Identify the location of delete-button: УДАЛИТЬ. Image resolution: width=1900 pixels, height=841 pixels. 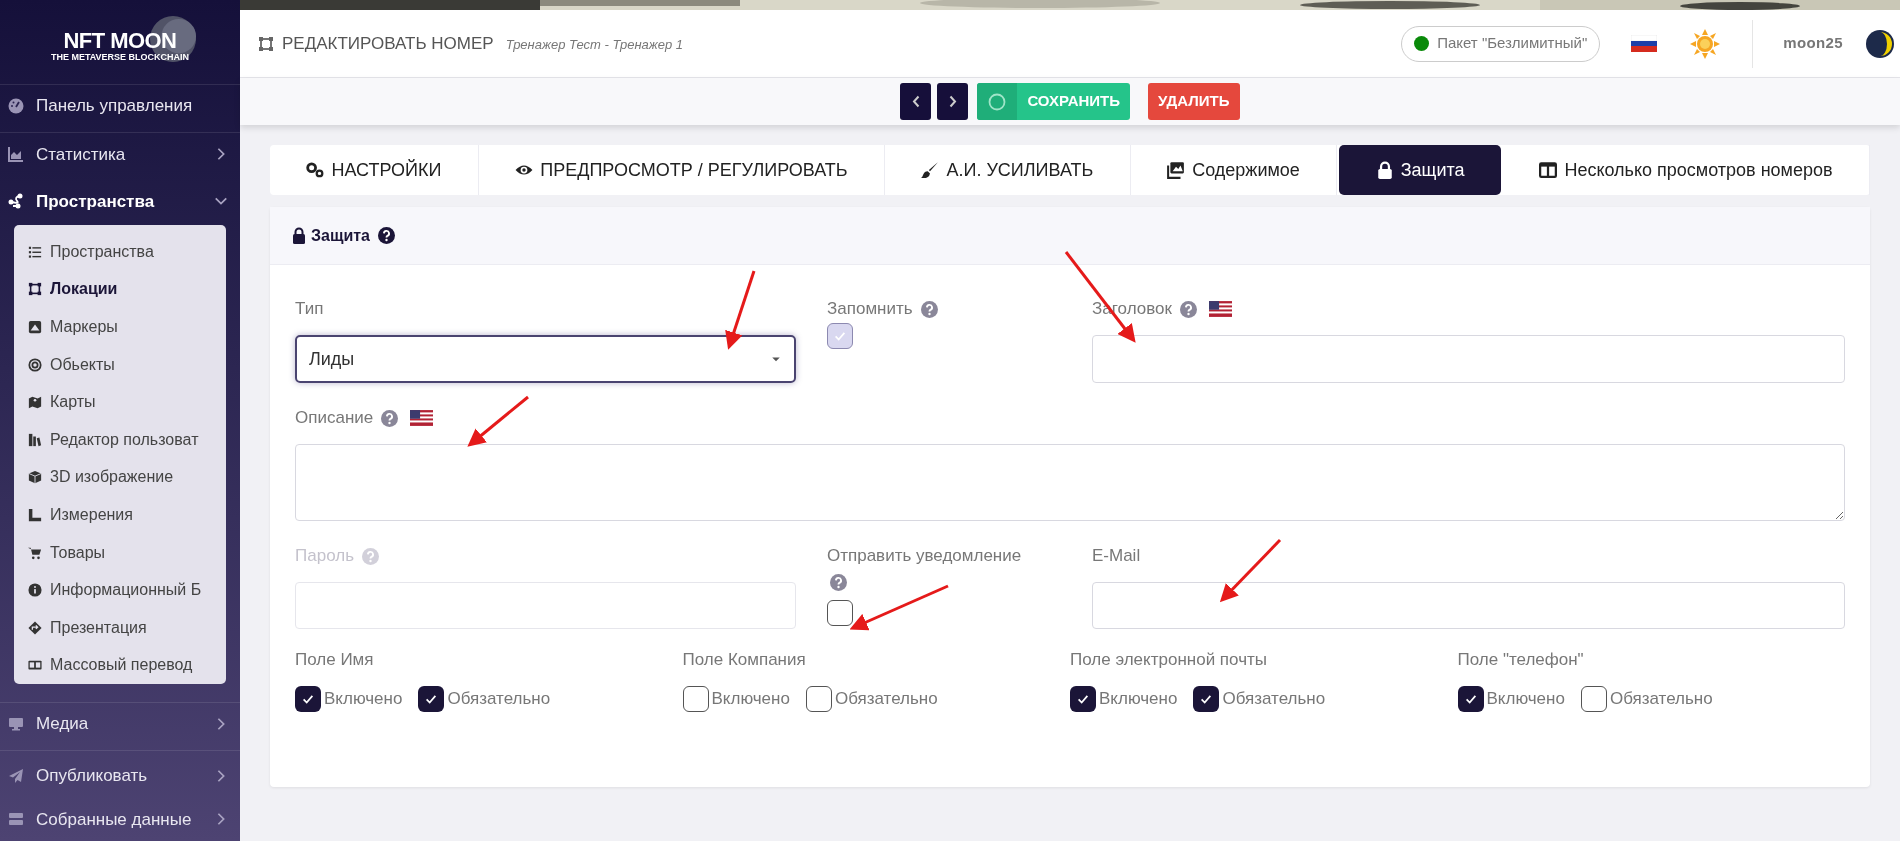
(1194, 101).